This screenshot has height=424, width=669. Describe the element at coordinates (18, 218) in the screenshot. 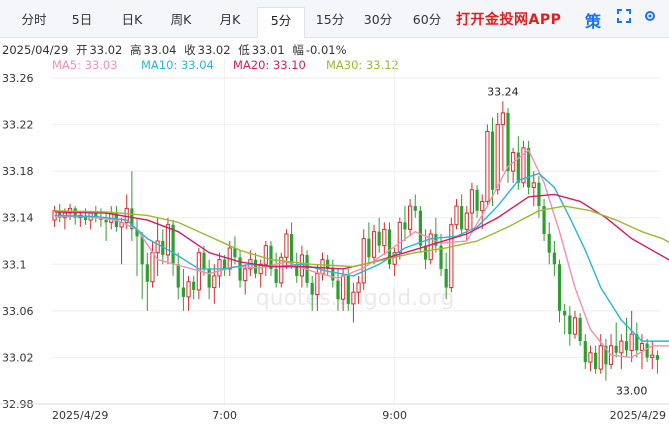

I see `y-tick-label: 33.14` at that location.